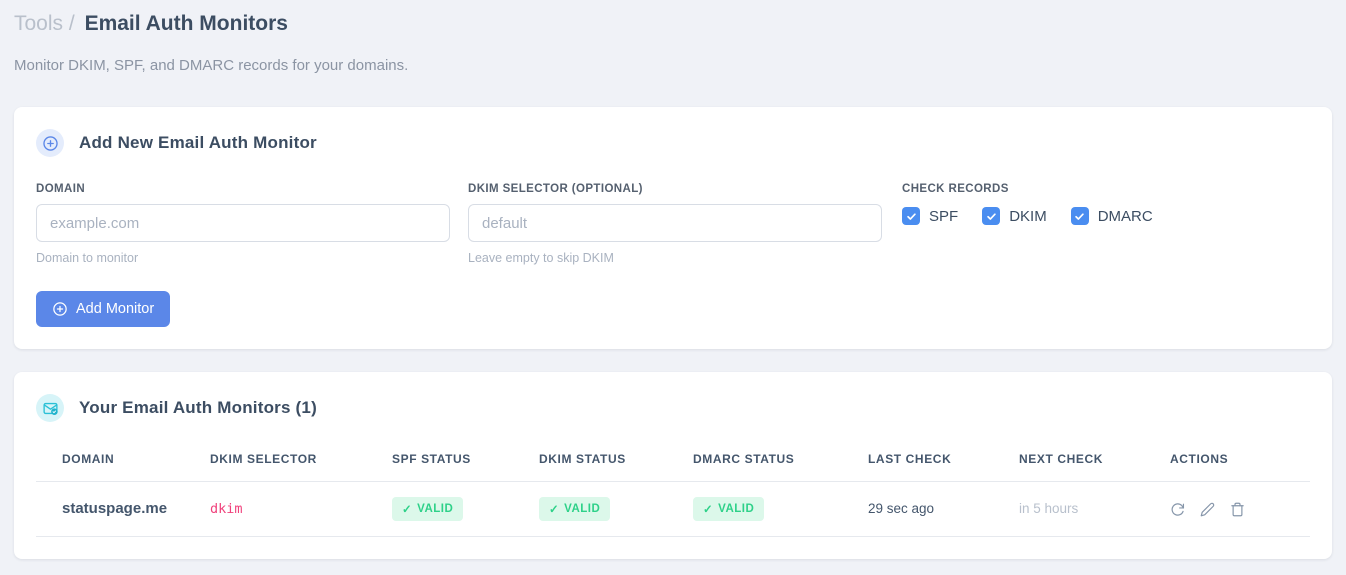 The height and width of the screenshot is (575, 1346). I want to click on page-title: Email Auth Monitors, so click(186, 23).